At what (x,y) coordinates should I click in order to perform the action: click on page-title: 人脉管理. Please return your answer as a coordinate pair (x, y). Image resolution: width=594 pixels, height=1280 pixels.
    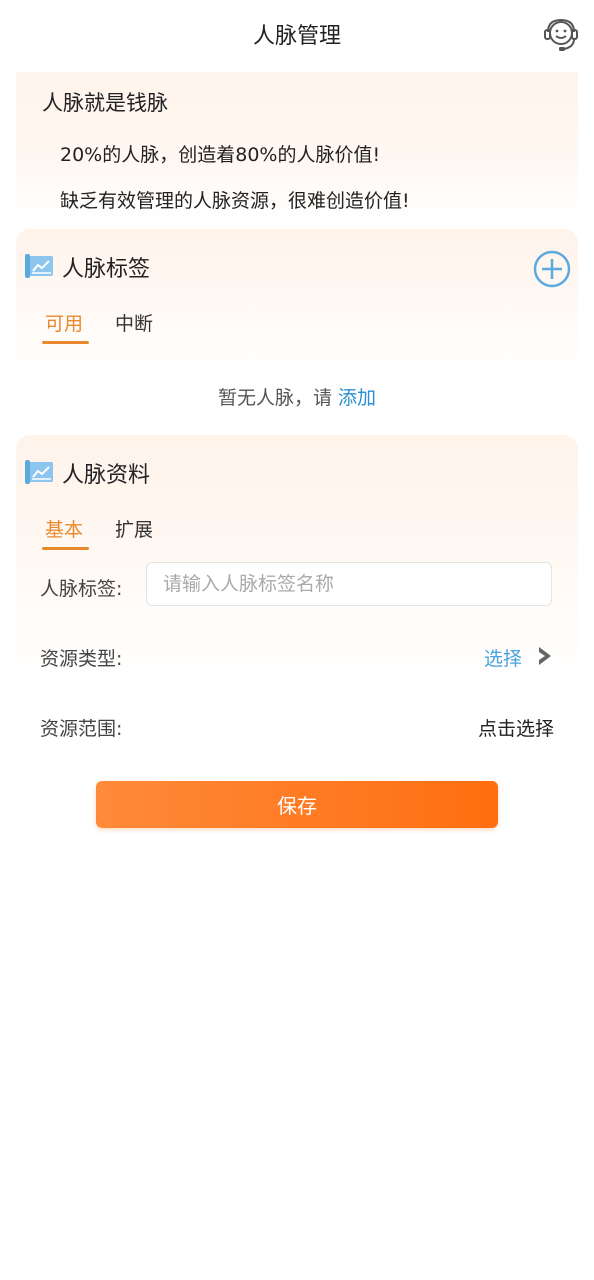
    Looking at the image, I should click on (296, 36).